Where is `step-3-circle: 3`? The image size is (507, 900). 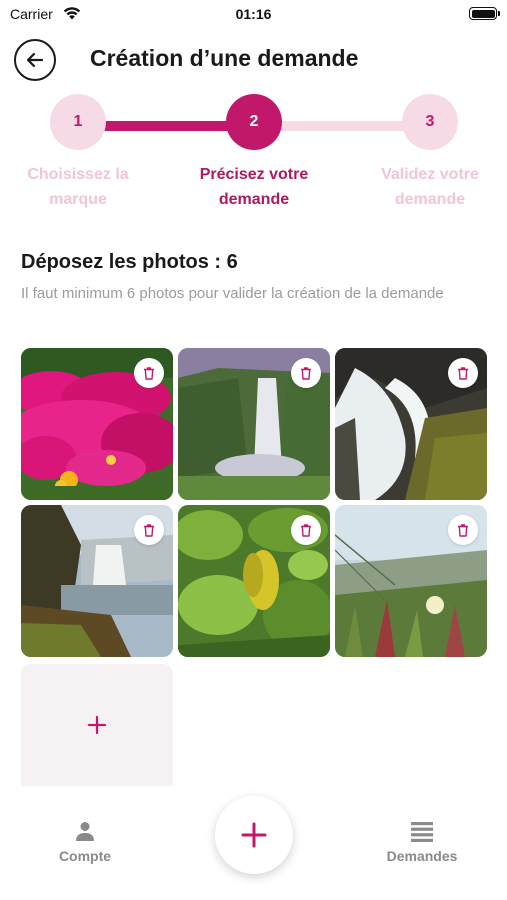 step-3-circle: 3 is located at coordinates (430, 122).